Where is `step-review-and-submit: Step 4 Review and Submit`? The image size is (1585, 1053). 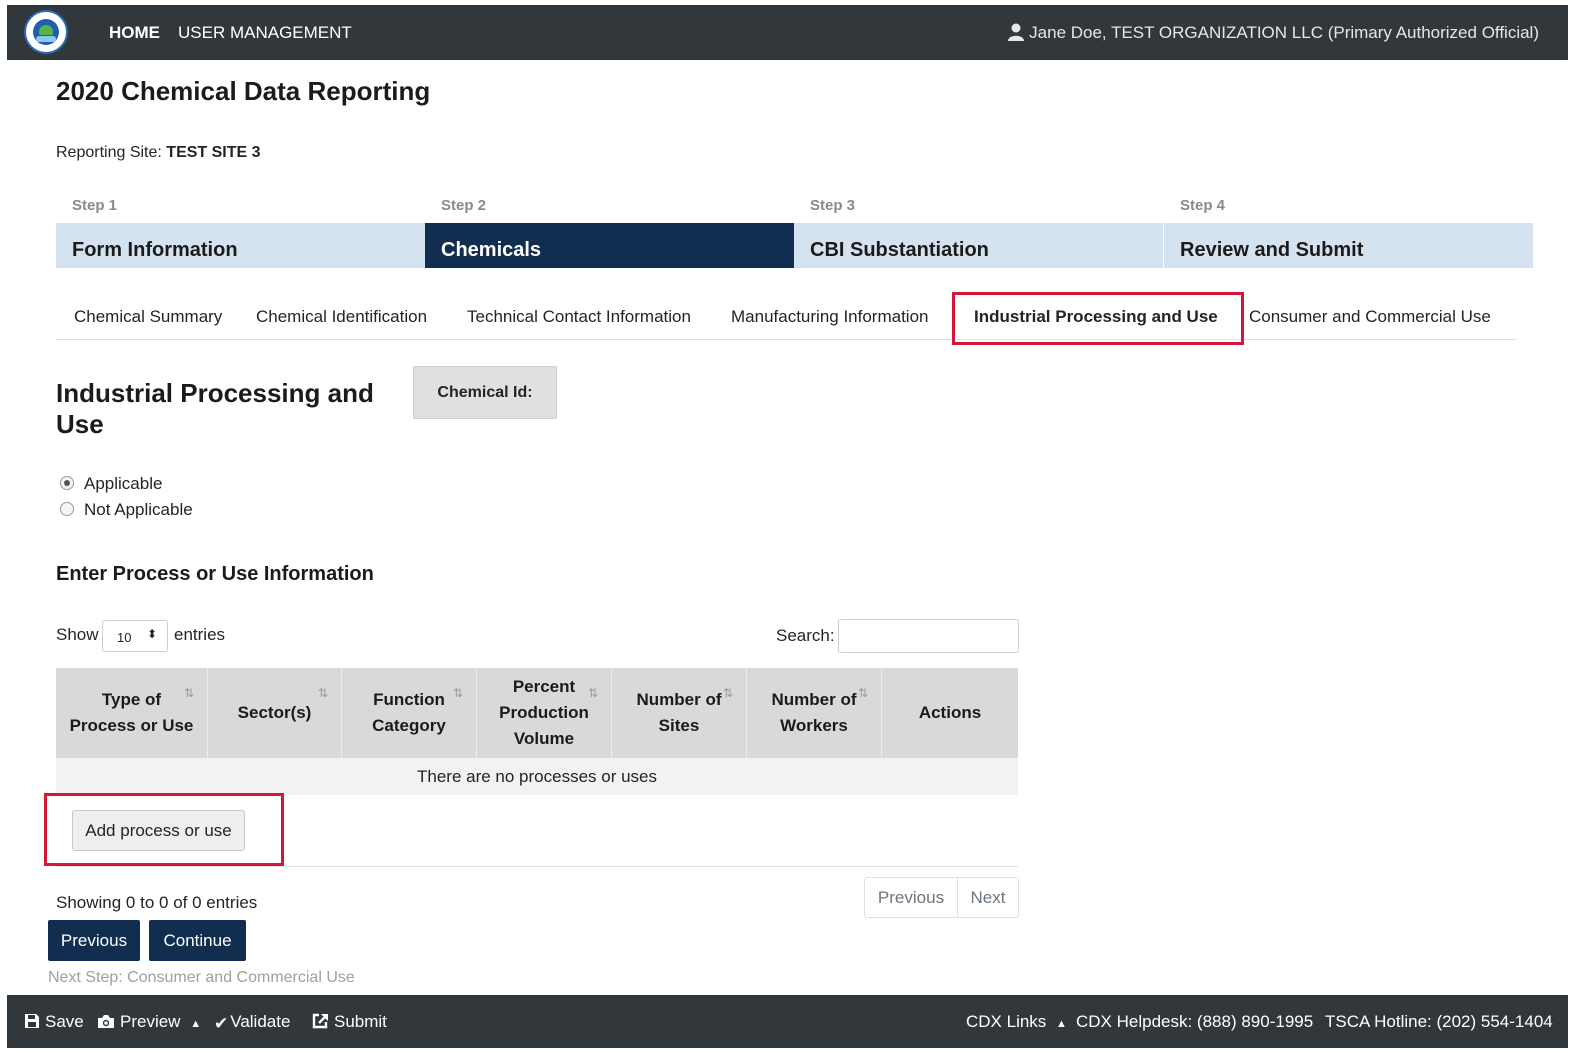
step-review-and-submit: Step 4 Review and Submit is located at coordinates (1348, 229).